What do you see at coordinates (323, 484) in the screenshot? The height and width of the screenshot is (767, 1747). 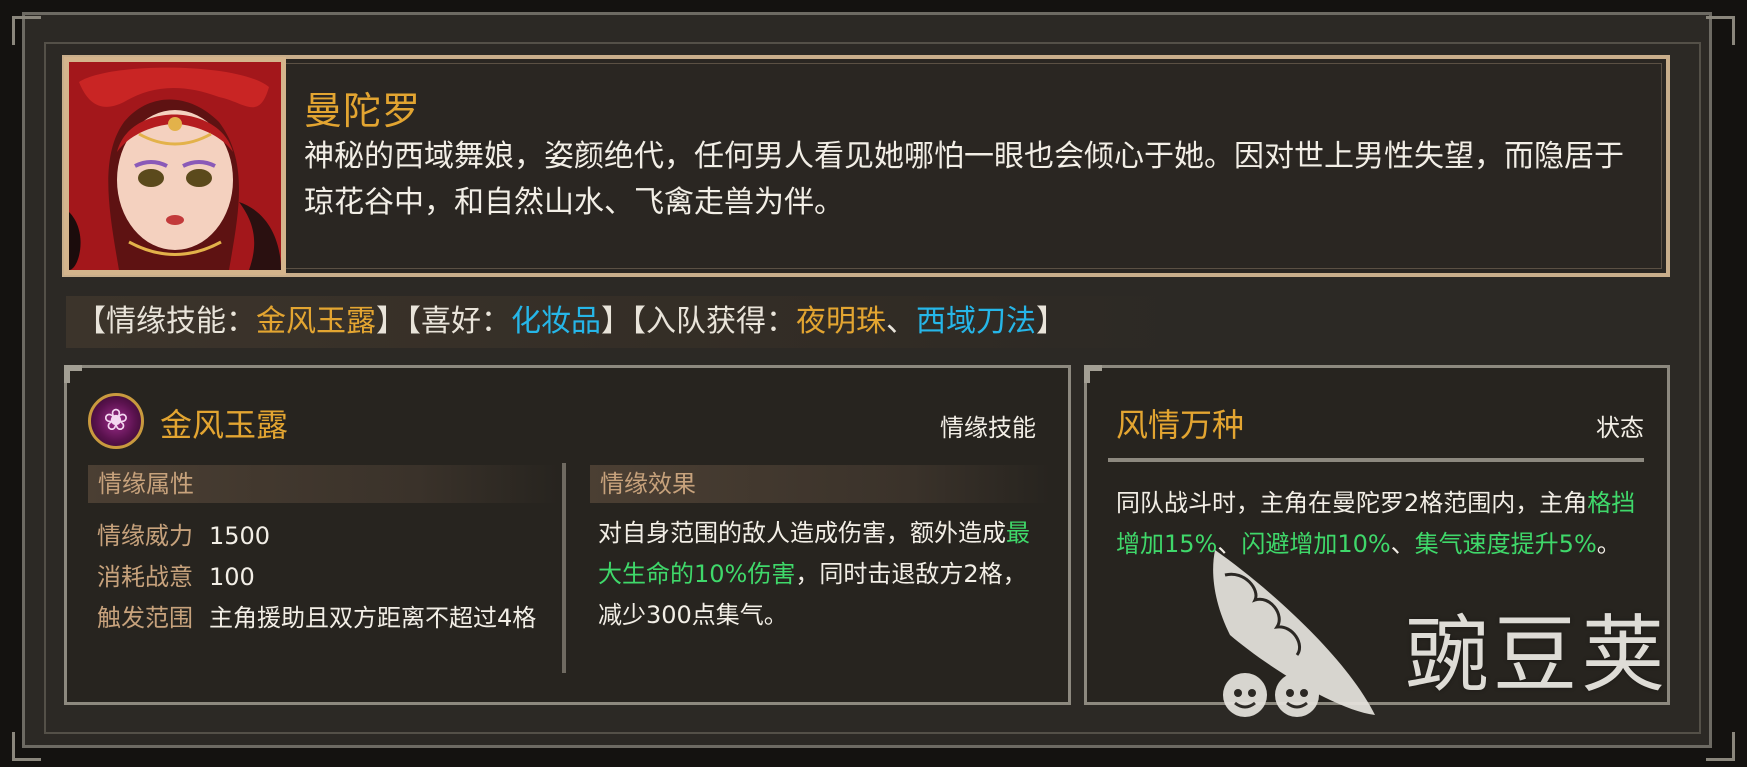 I see `attr-section-header: 情缘属性` at bounding box center [323, 484].